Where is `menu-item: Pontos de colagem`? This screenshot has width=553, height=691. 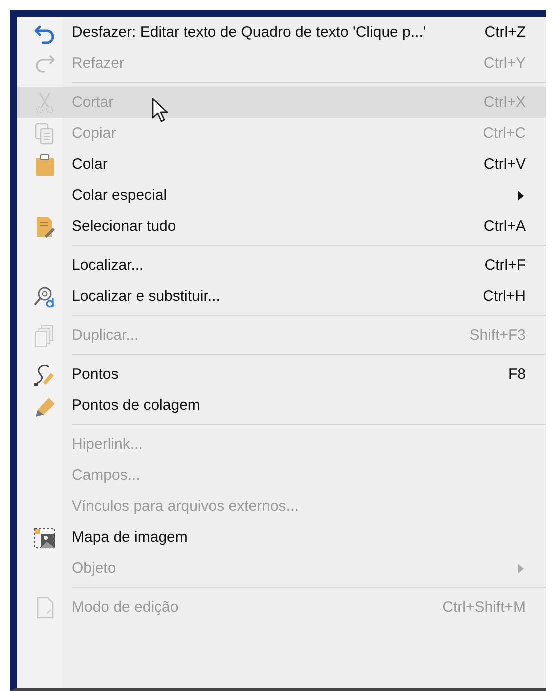
menu-item: Pontos de colagem is located at coordinates (281, 405).